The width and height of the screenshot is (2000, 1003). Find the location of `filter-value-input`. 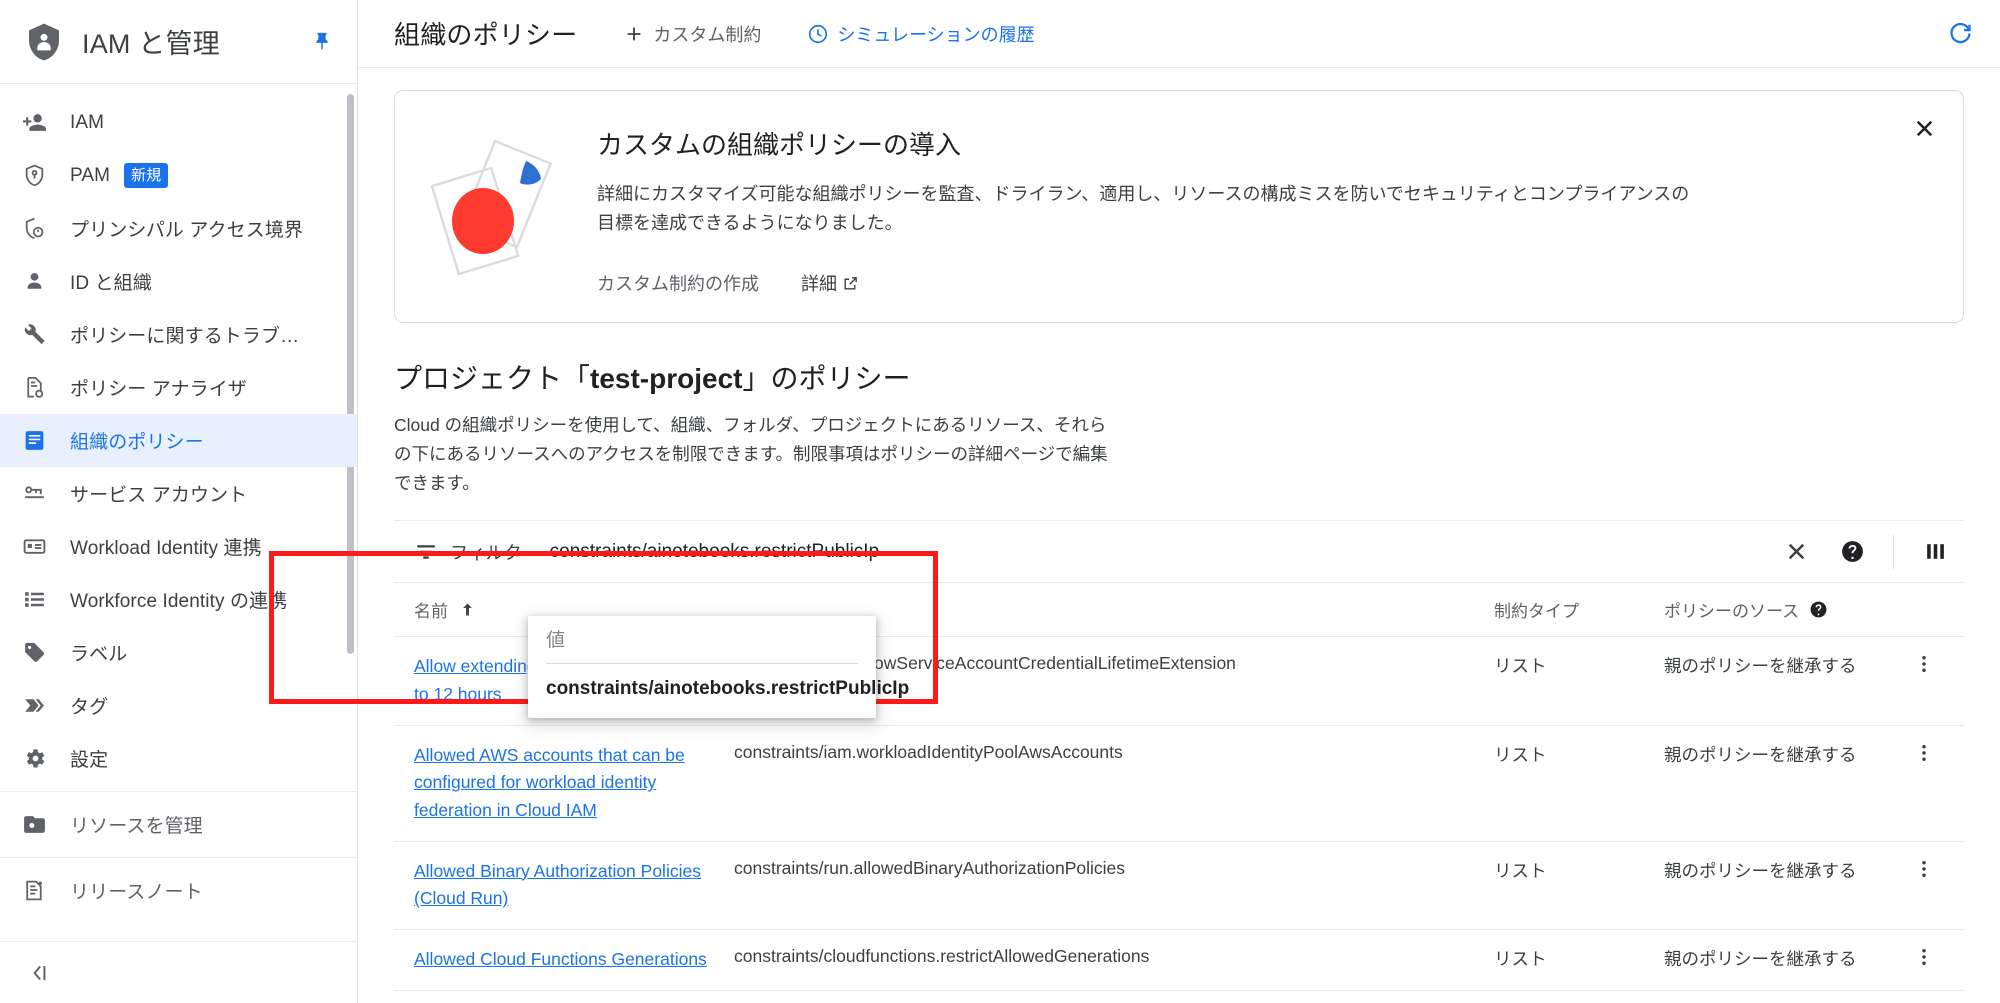

filter-value-input is located at coordinates (702, 647).